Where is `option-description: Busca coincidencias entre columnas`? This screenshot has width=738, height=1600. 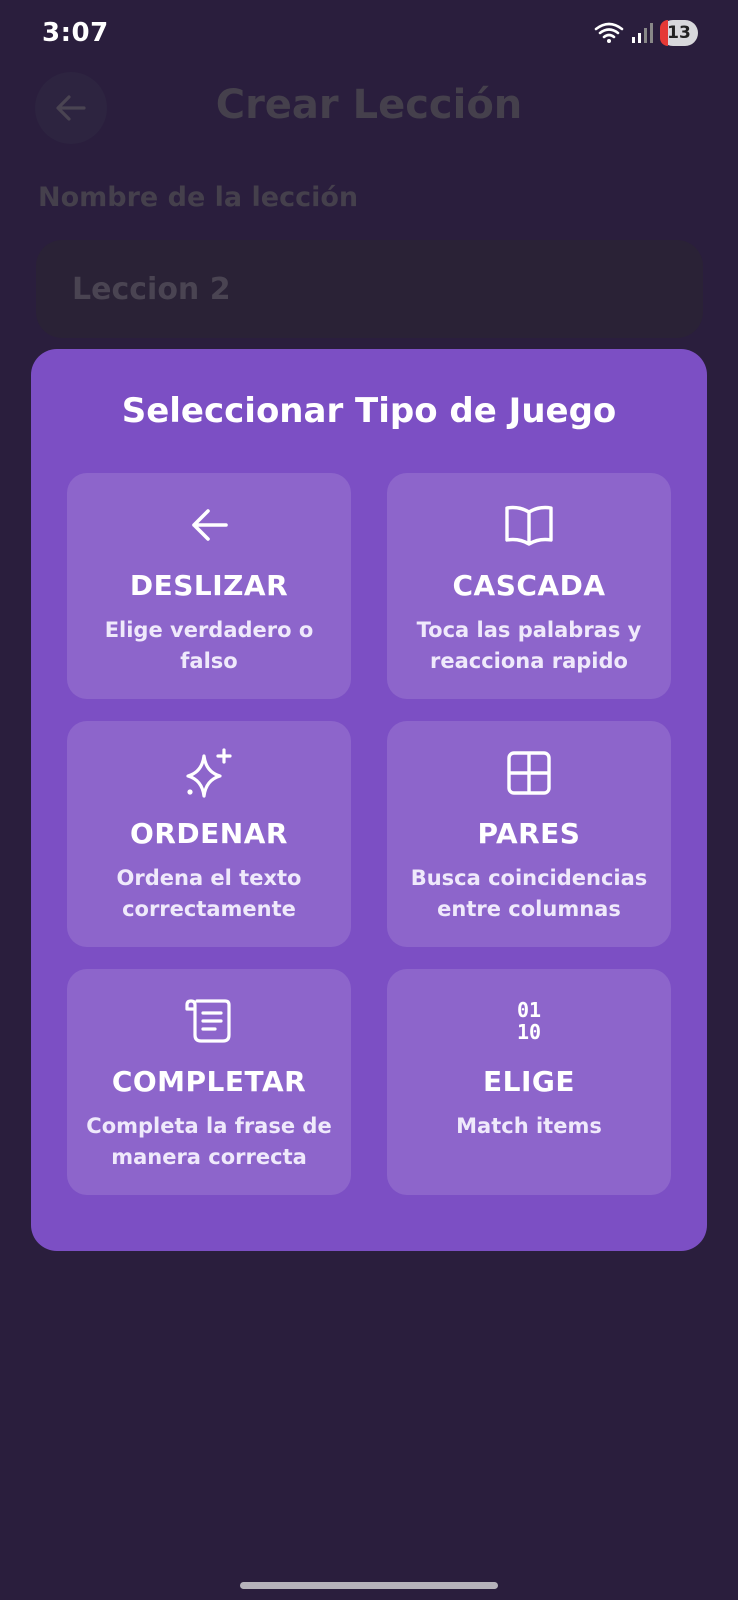 option-description: Busca coincidencias entre columnas is located at coordinates (529, 893).